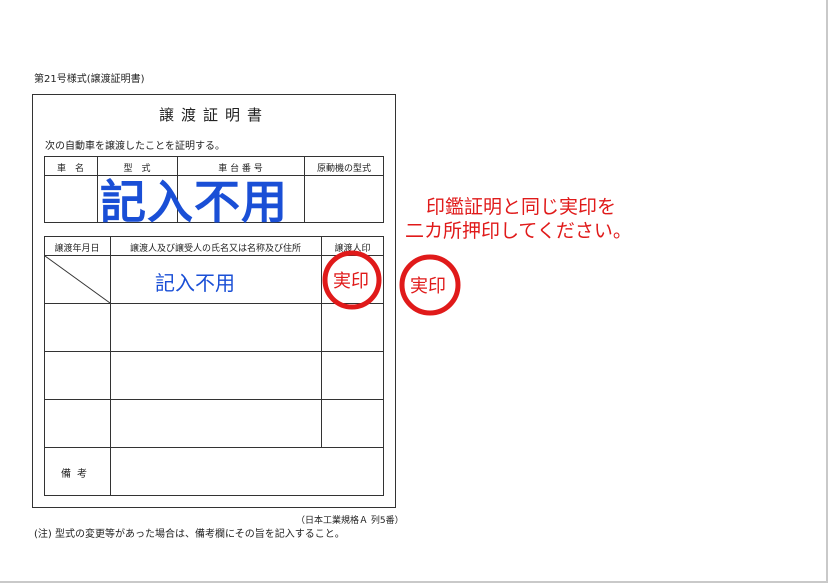  I want to click on no-fill-annotation-small: 記入不用, so click(195, 283).